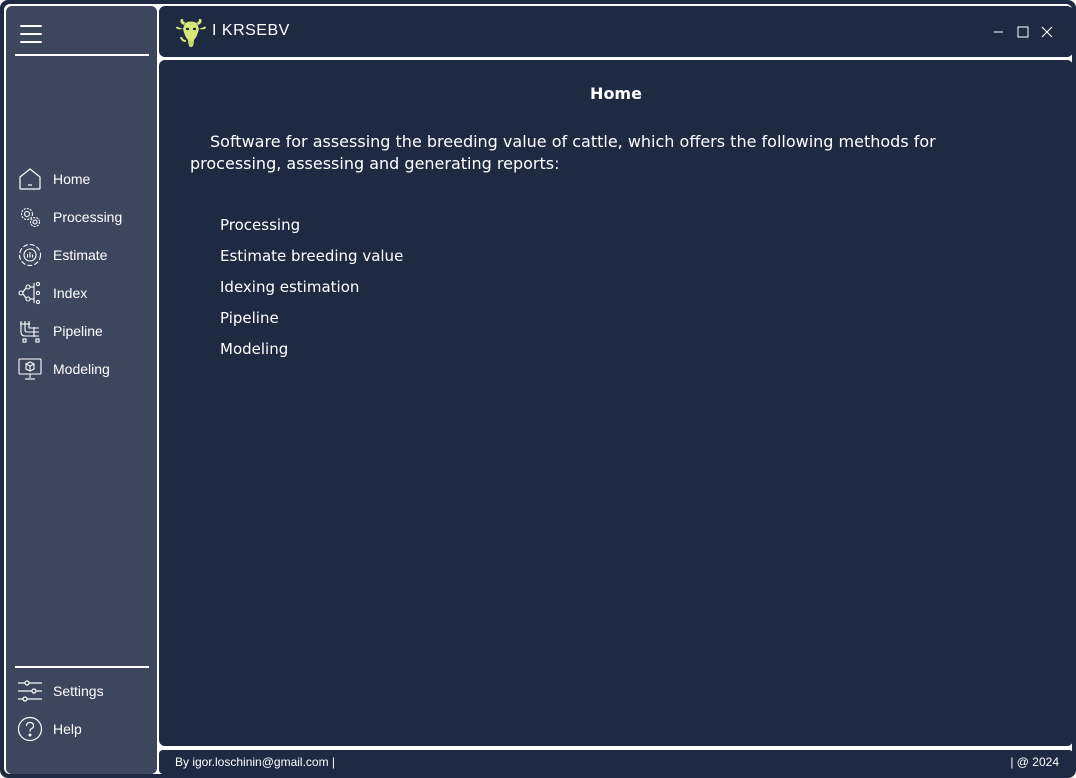  Describe the element at coordinates (30, 369) in the screenshot. I see `modeling-icon` at that location.